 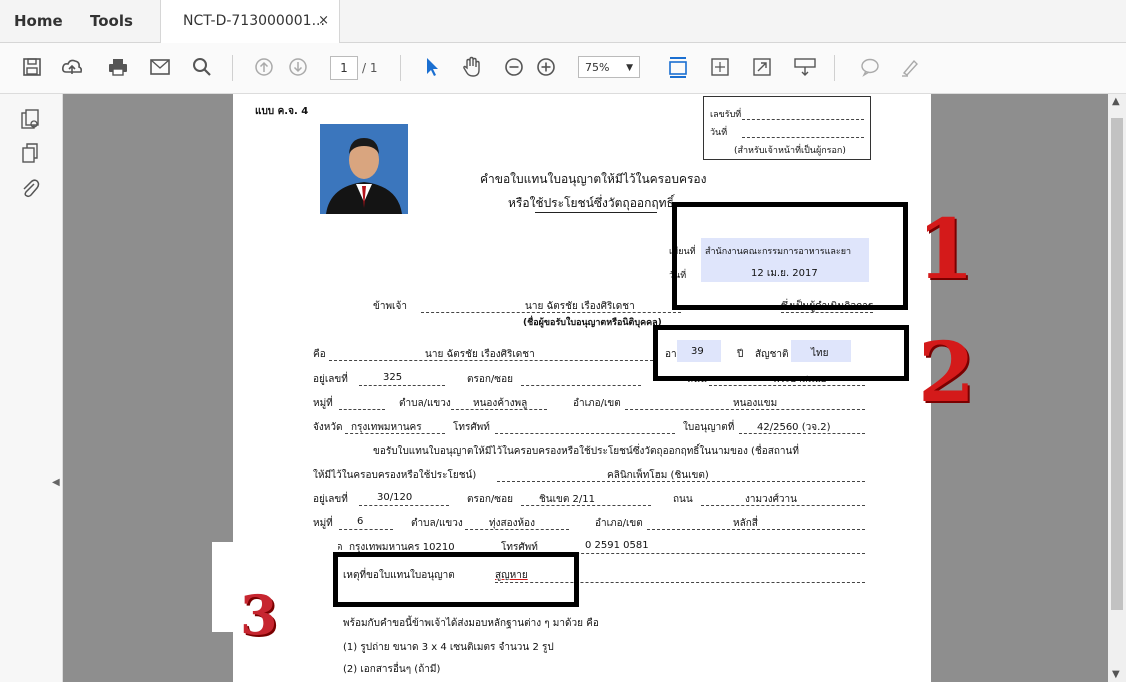 What do you see at coordinates (1116, 674) in the screenshot?
I see `scroll-down-icon: ▼` at bounding box center [1116, 674].